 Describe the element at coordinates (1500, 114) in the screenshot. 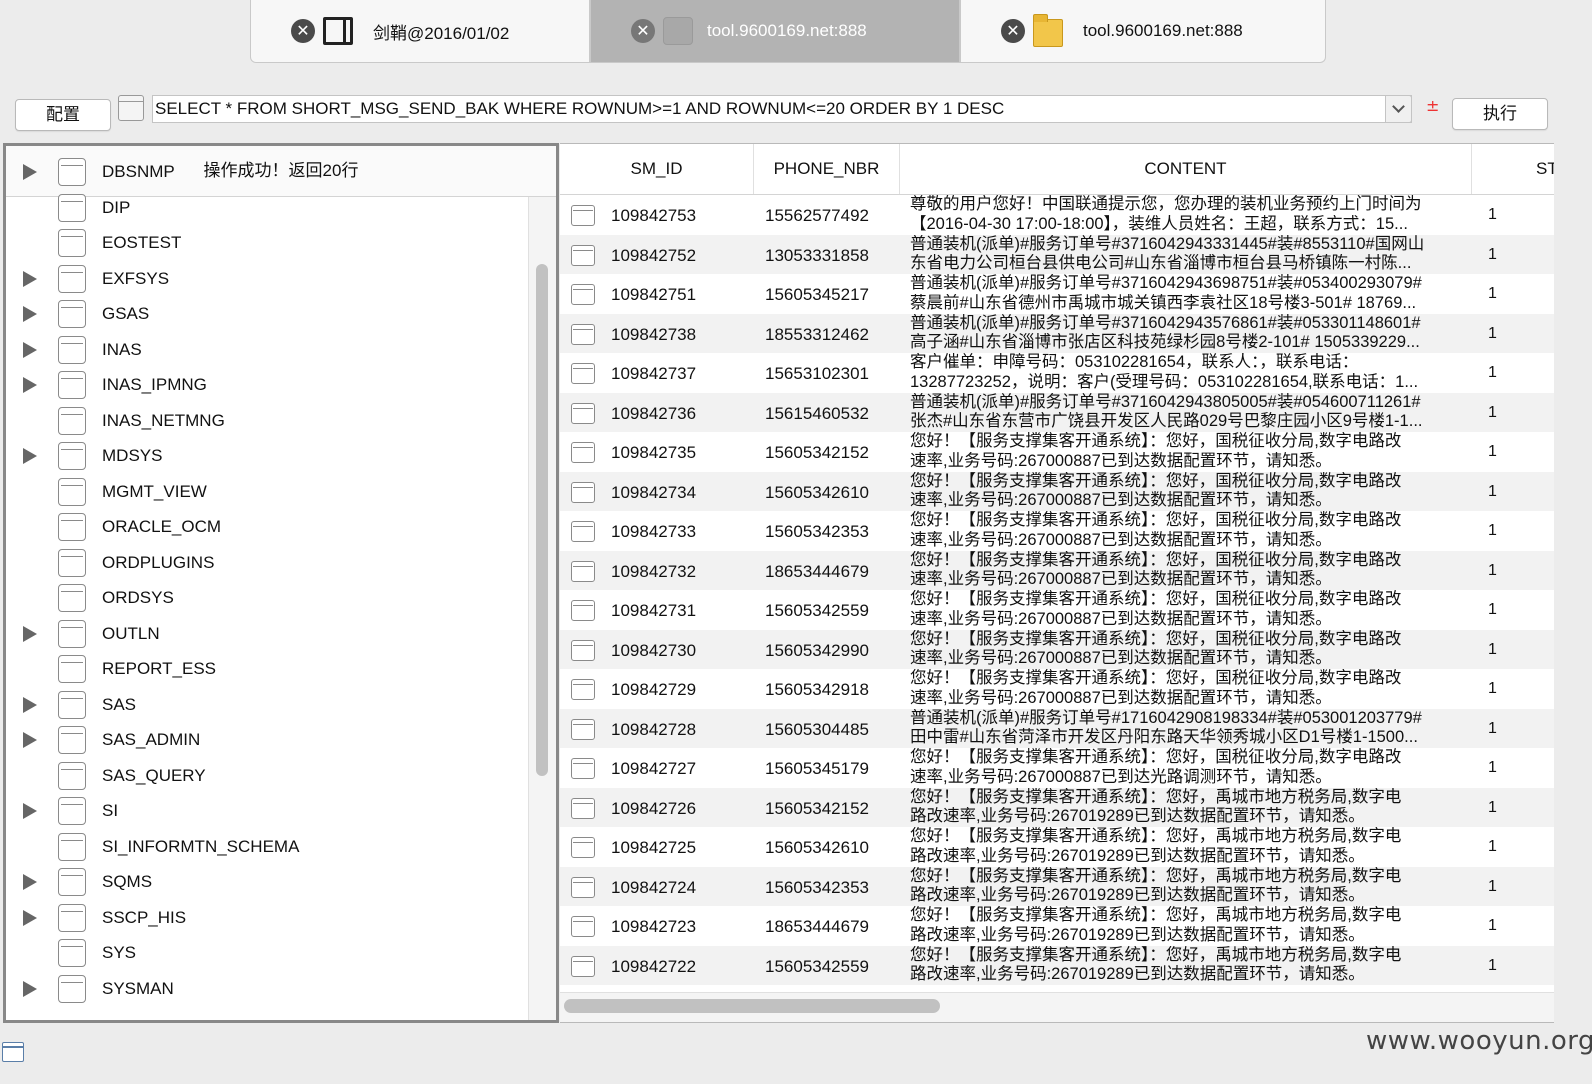

I see `execute-button: 执行` at that location.